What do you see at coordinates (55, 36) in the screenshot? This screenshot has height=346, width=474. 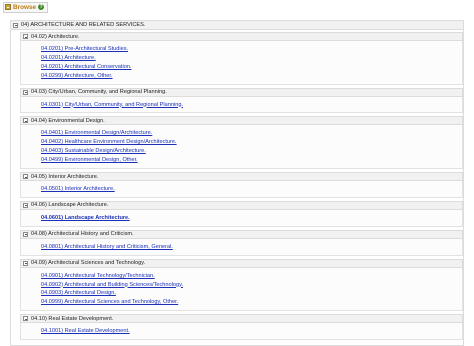 I see `group-title: 04.02) Architecture.` at bounding box center [55, 36].